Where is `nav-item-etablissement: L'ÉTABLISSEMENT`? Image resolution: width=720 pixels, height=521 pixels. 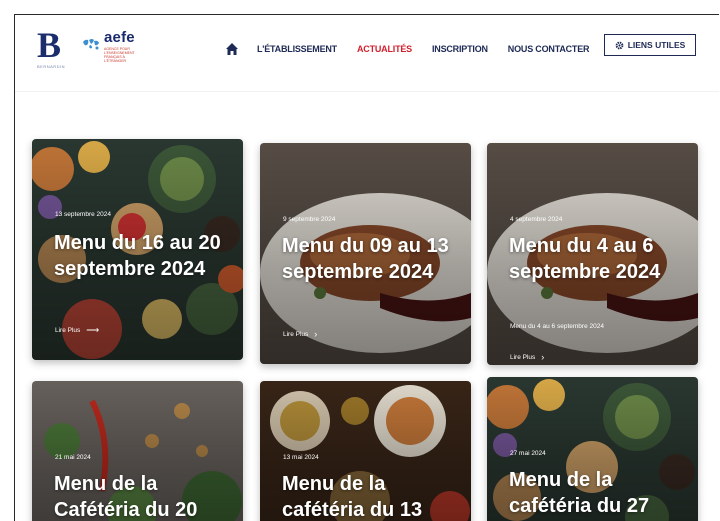 nav-item-etablissement: L'ÉTABLISSEMENT is located at coordinates (297, 49).